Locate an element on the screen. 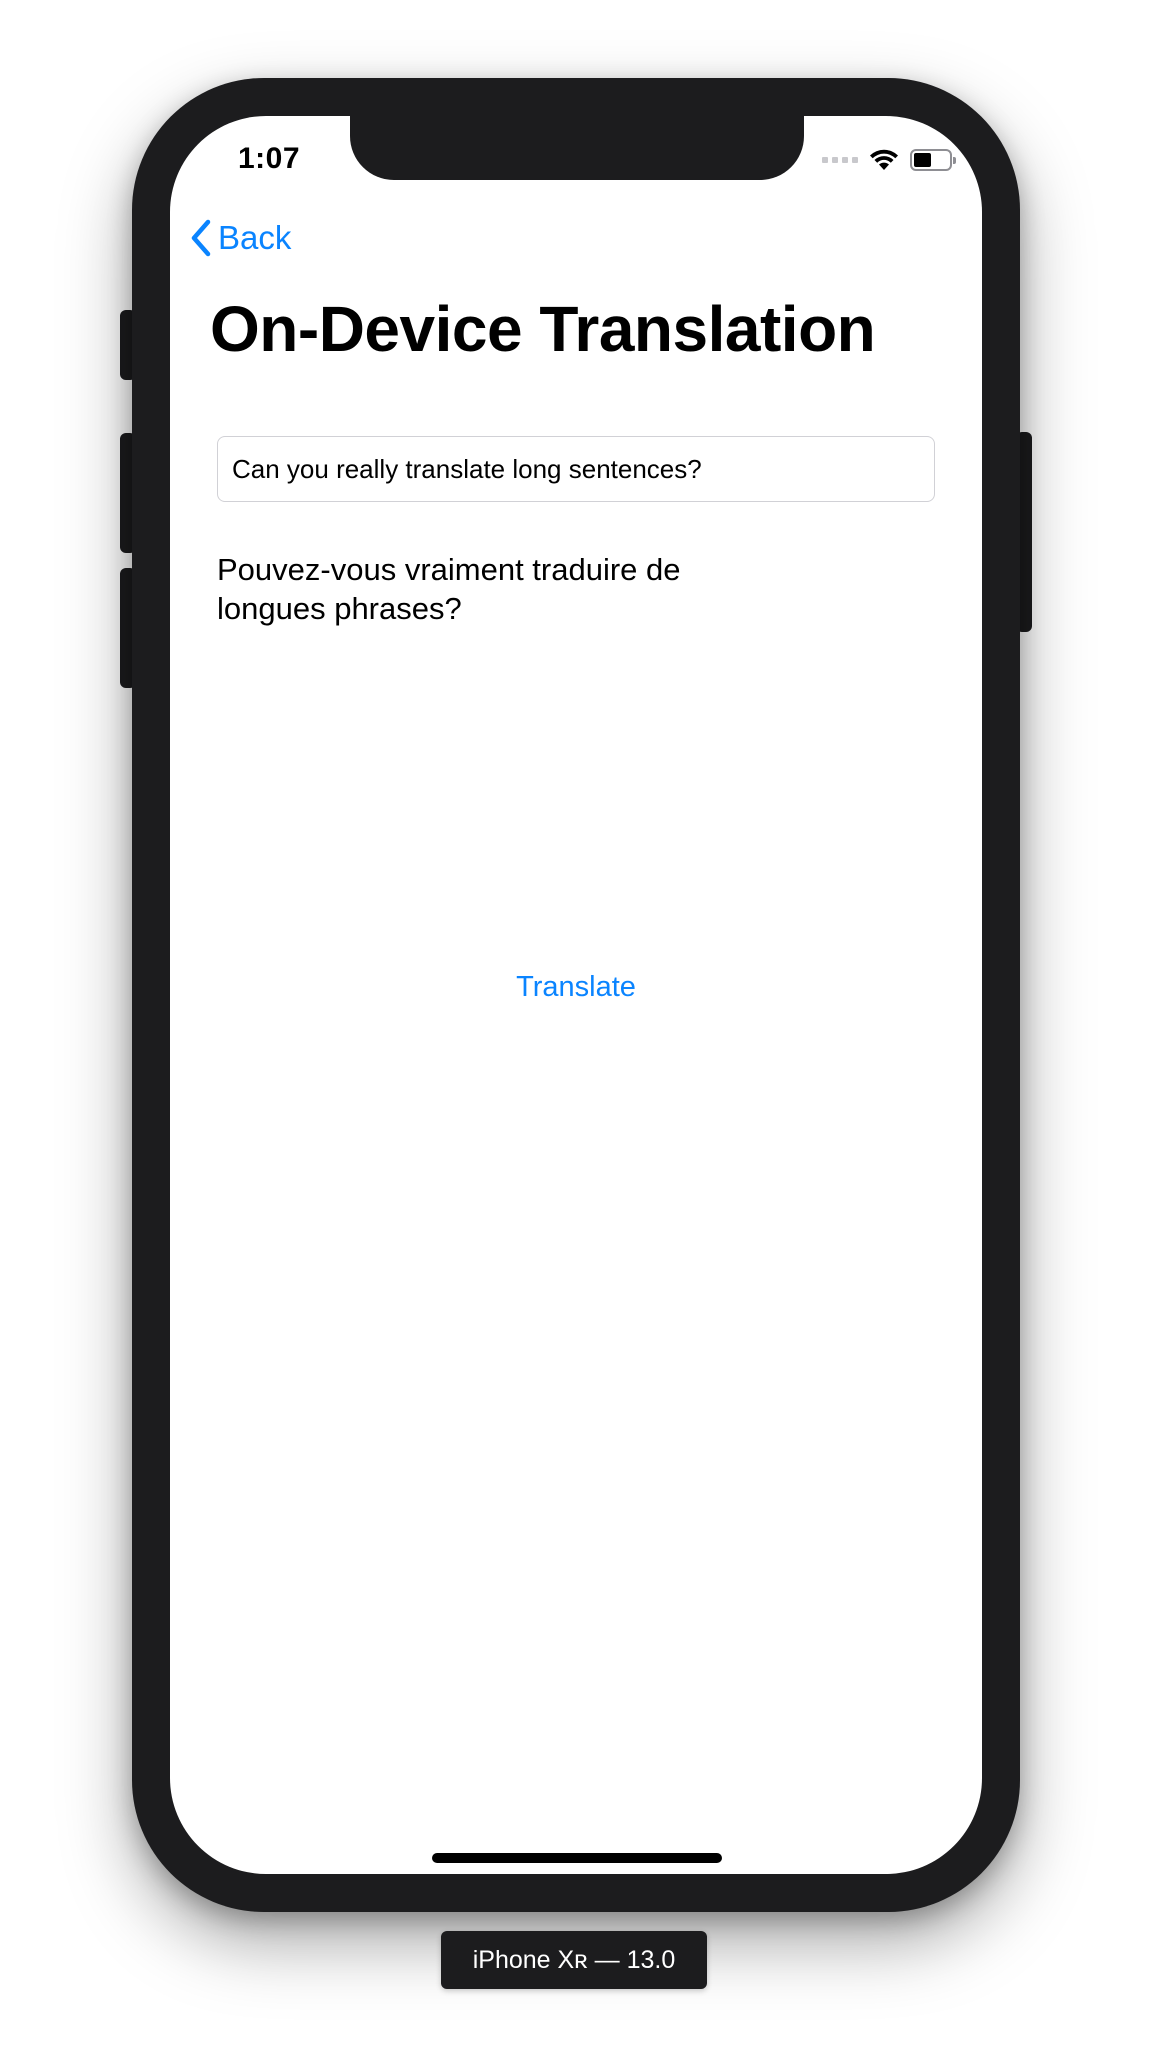  simulator-device-label: iPhone Xʀ — 13.0 is located at coordinates (574, 1960).